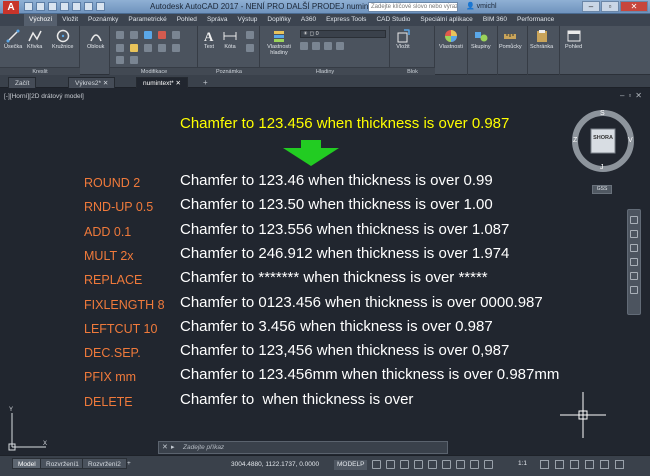 The image size is (650, 476). I want to click on operation-label: LEFTCUT 10, so click(120, 329).